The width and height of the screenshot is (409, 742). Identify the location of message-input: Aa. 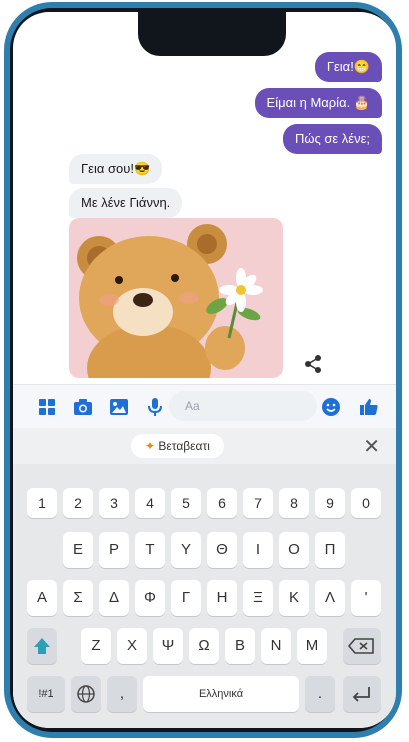
(243, 406).